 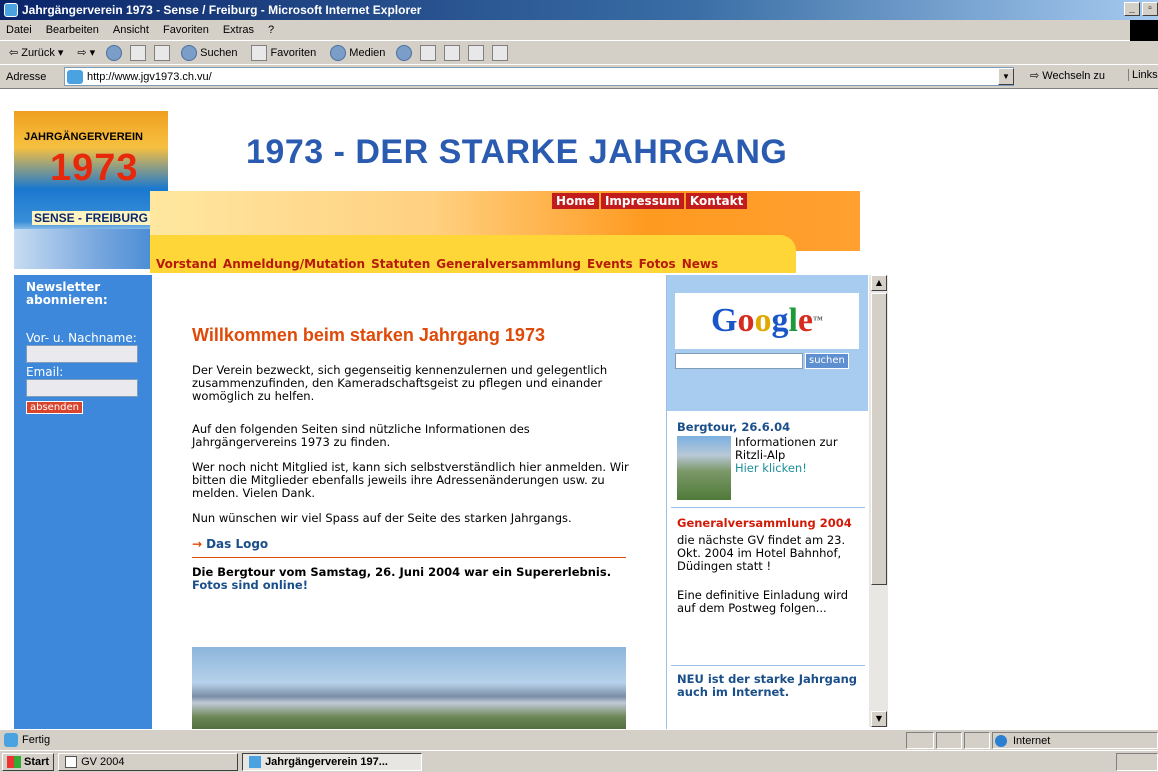 What do you see at coordinates (704, 468) in the screenshot?
I see `bergtour-thumbnail` at bounding box center [704, 468].